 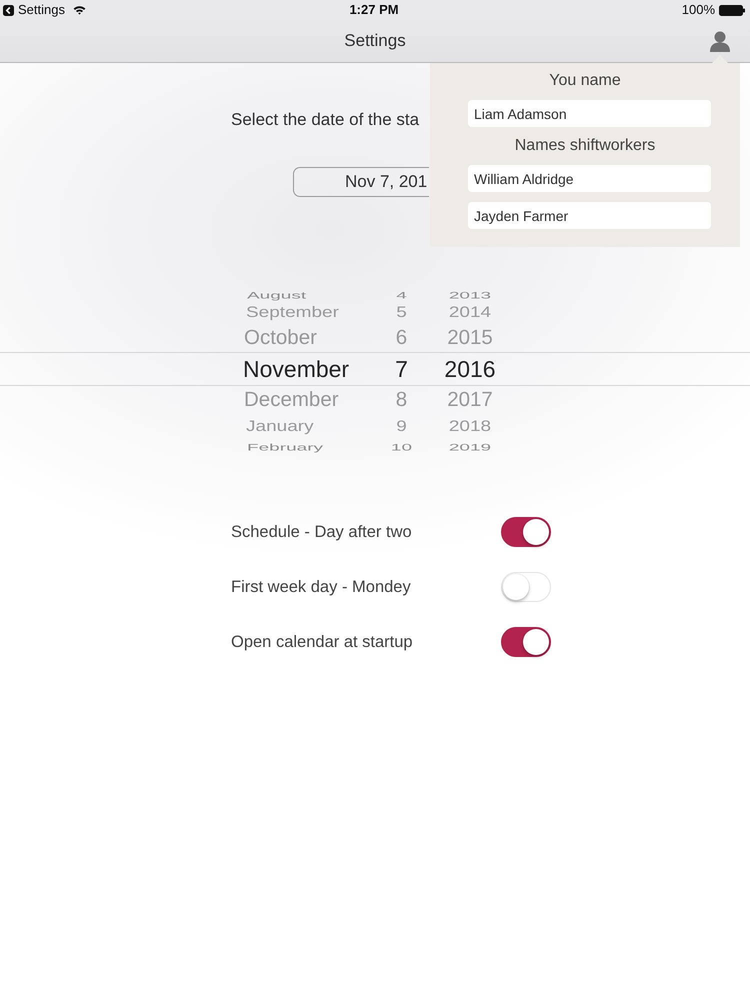 I want to click on picker-year: 2016, so click(x=470, y=369).